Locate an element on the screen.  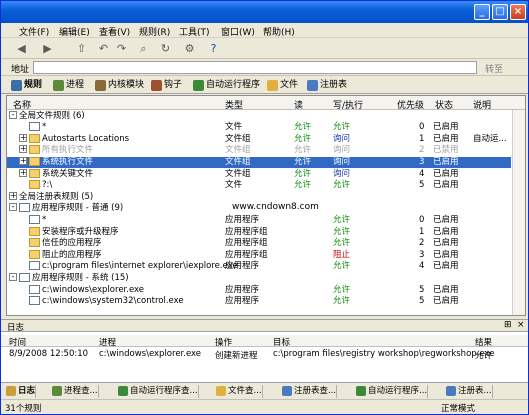
menu-file: 文件(F) is located at coordinates (34, 31).